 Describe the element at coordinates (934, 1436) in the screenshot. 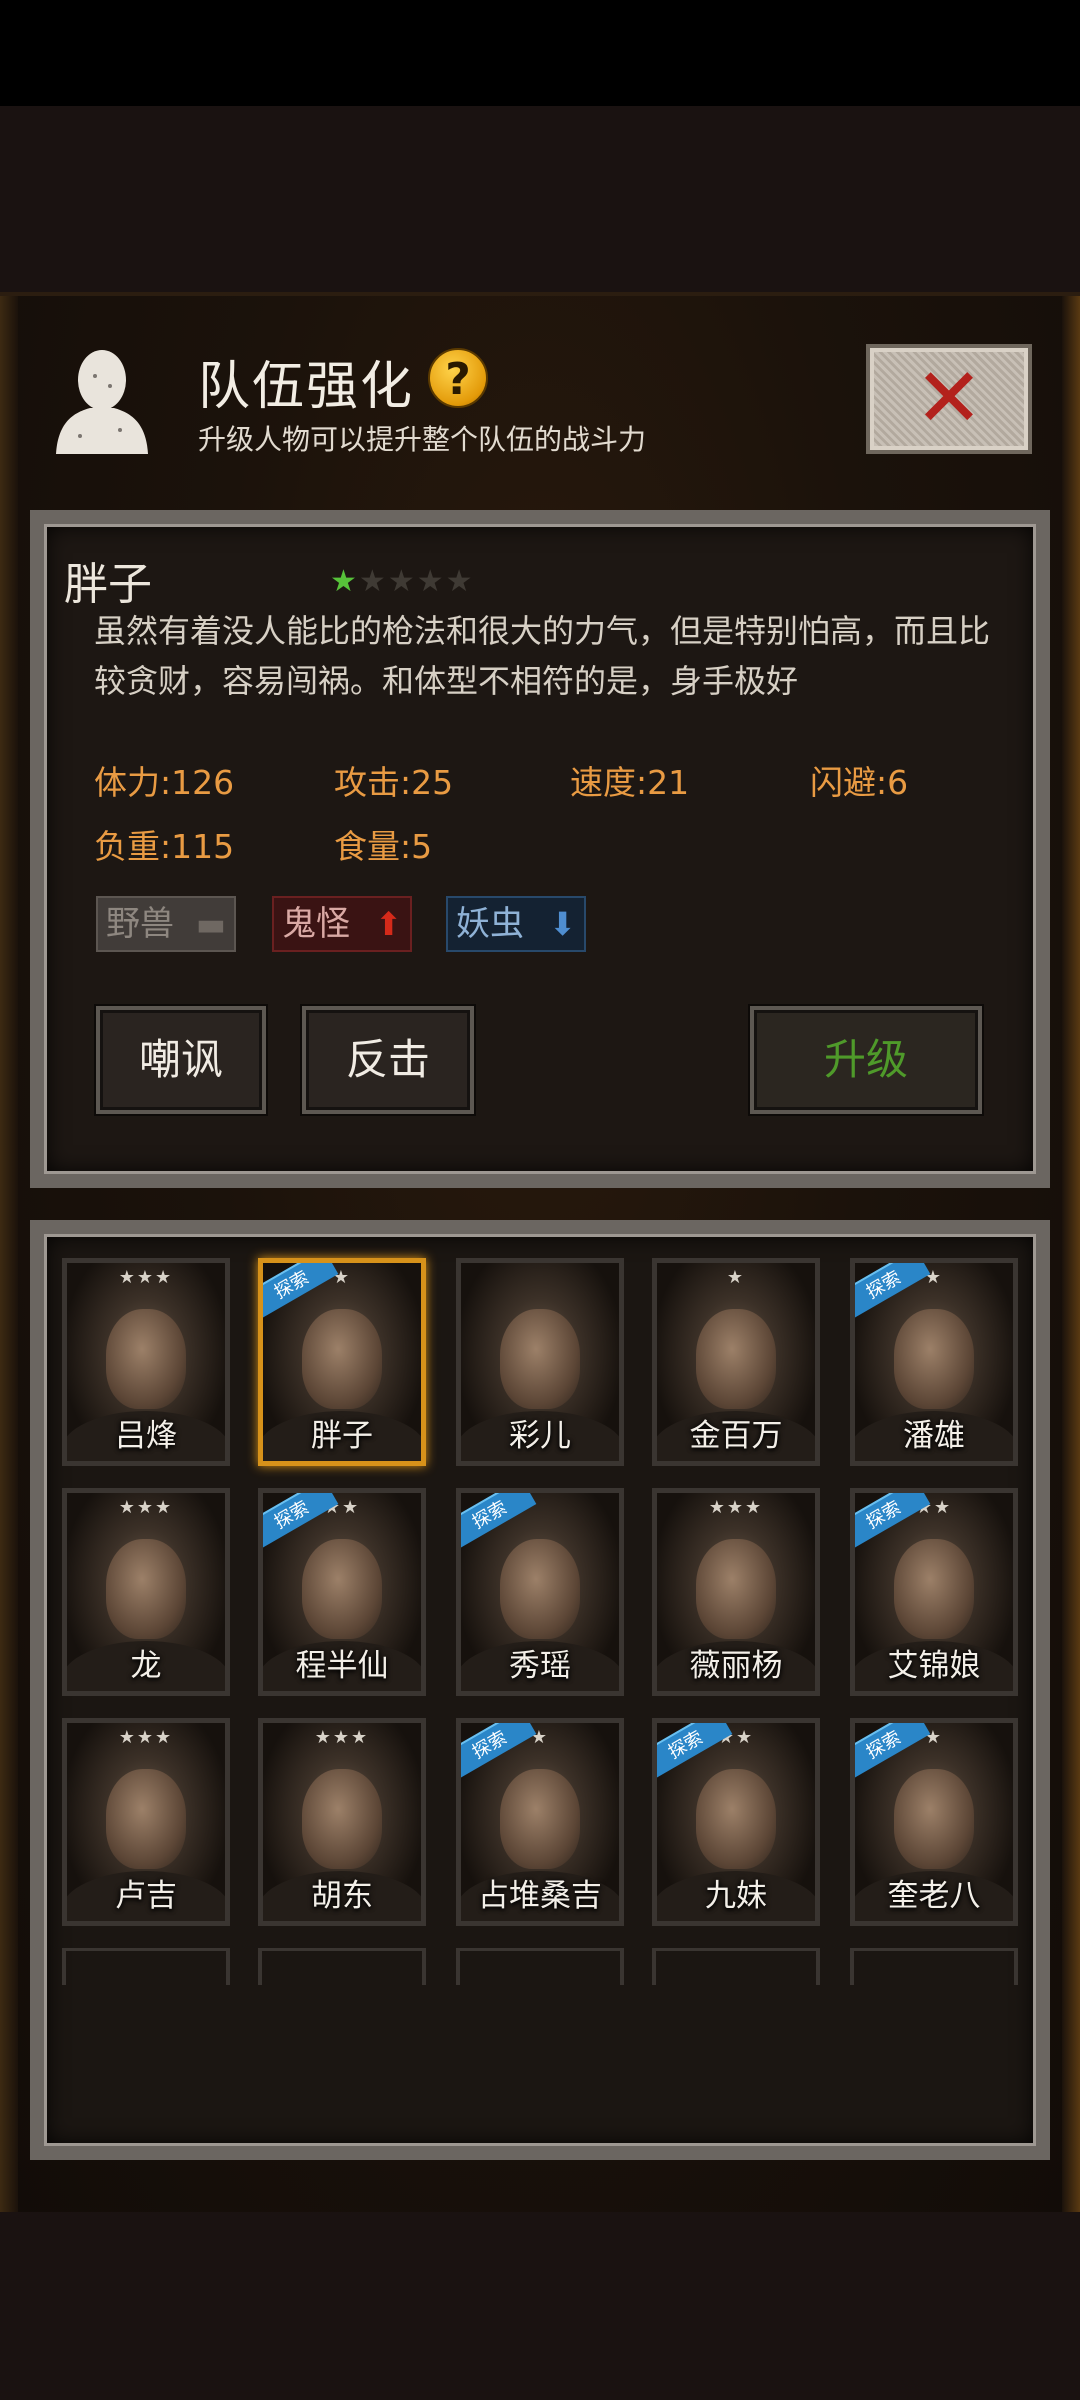

I see `character-card-name: 潘雄` at that location.